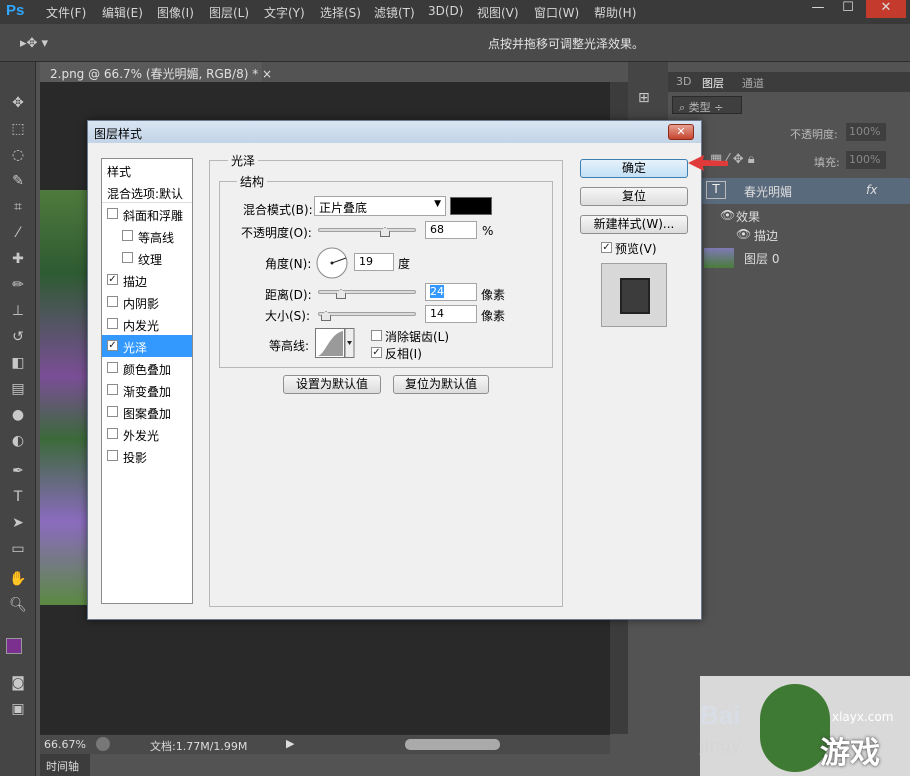 The width and height of the screenshot is (910, 776). Describe the element at coordinates (18, 415) in the screenshot. I see `blur-tool-icon: ●` at that location.